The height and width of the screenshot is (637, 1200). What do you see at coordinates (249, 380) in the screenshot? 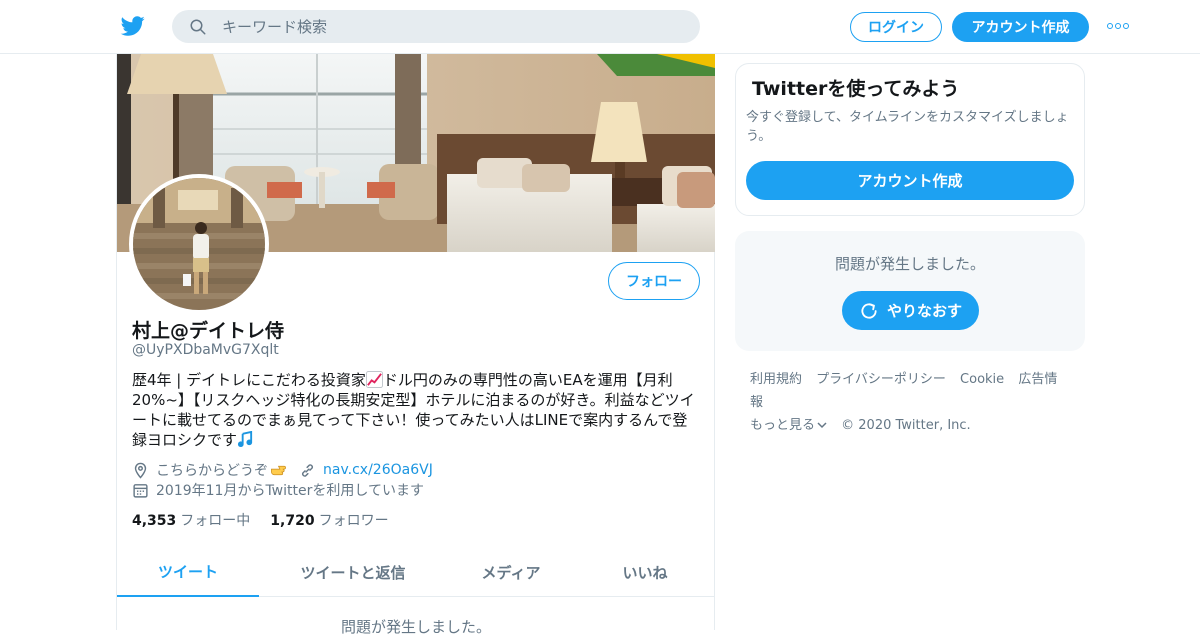
I see `bio-text-part1: 歴4年 | デイトレにこだわる投資家` at bounding box center [249, 380].